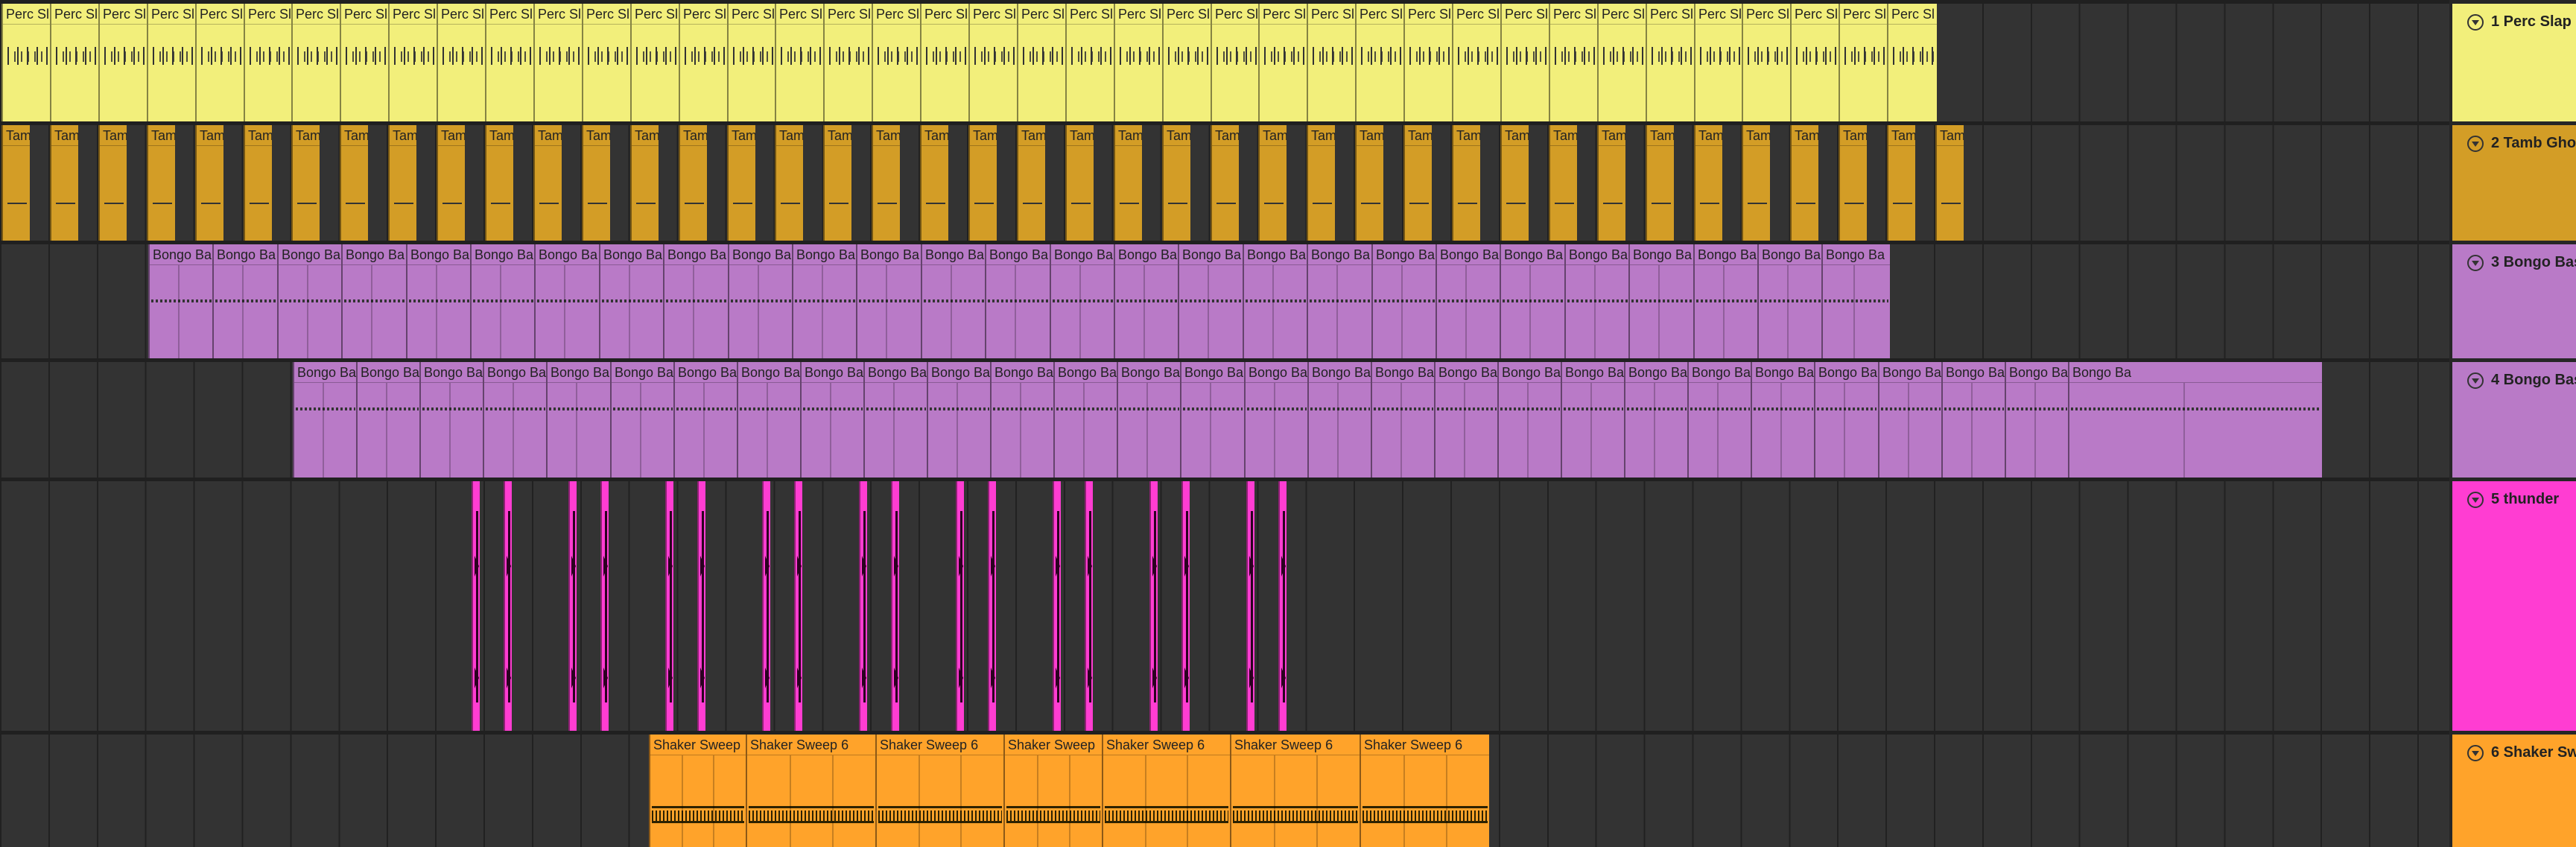 Image resolution: width=2576 pixels, height=847 pixels. I want to click on track-header-1: 1 Perc Slap 1, so click(2514, 62).